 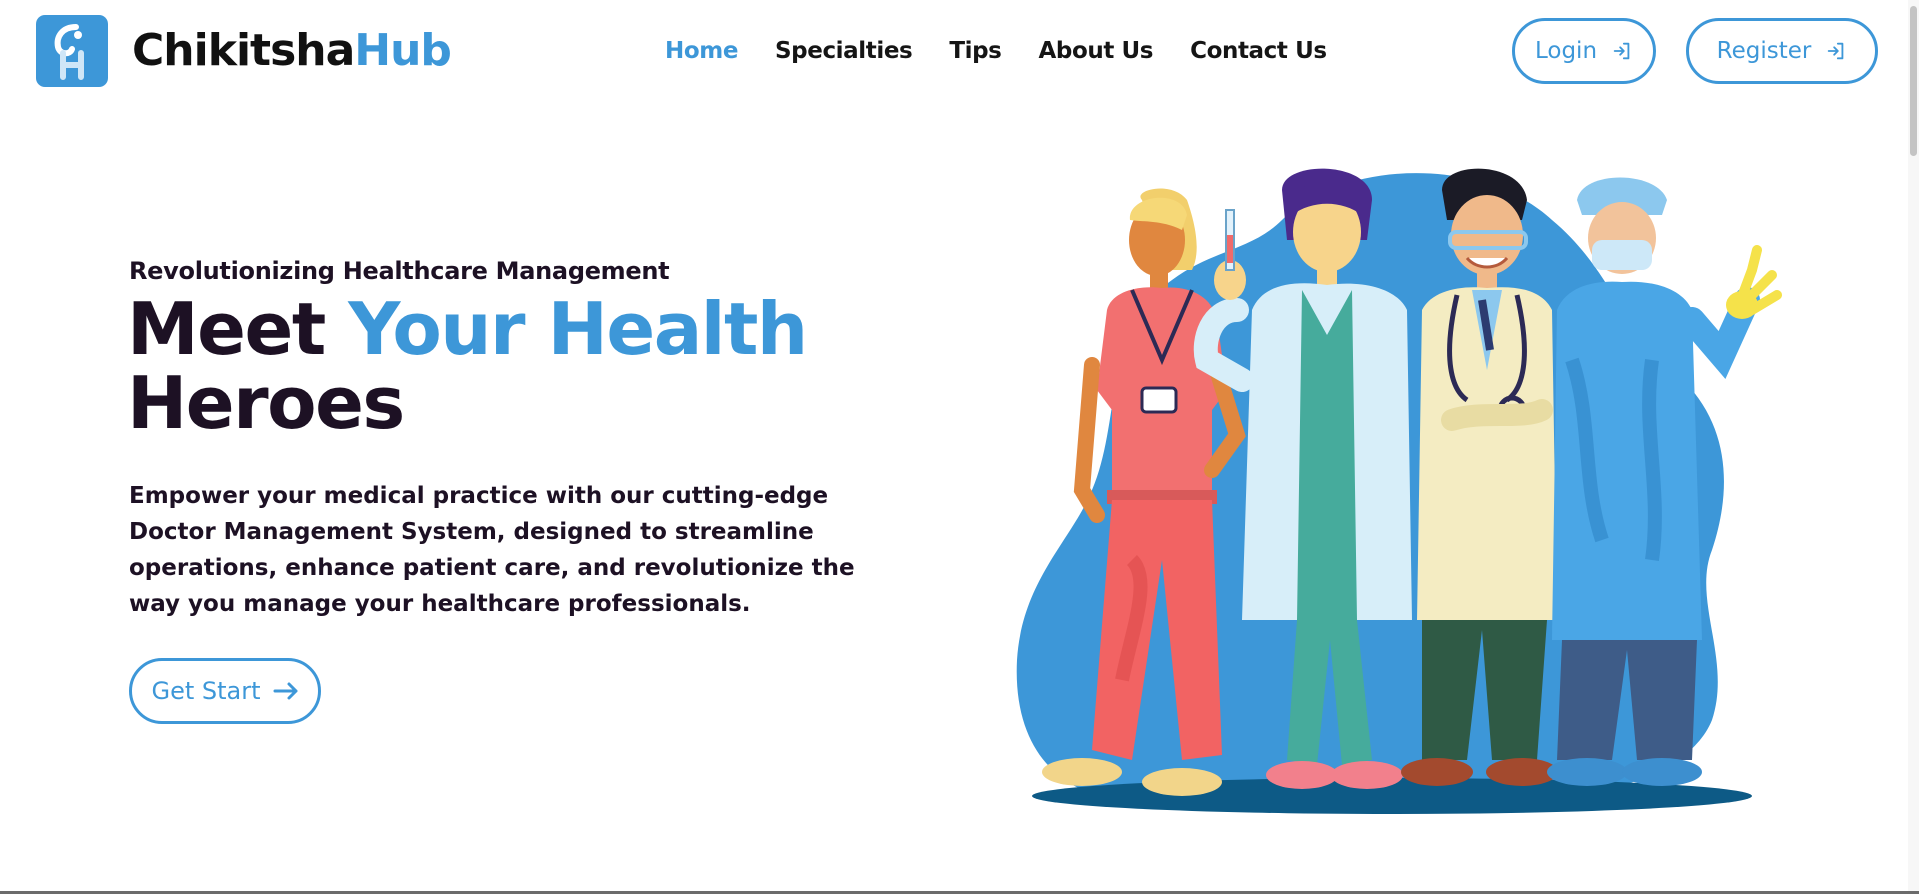 I want to click on headline-part-1: Meet, so click(x=238, y=329).